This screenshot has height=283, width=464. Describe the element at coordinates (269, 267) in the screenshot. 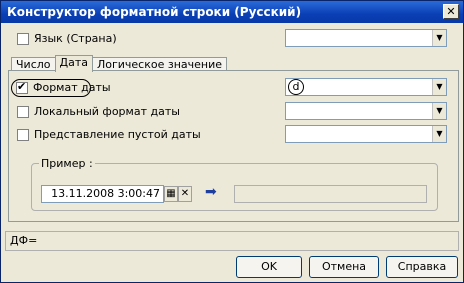

I see `ok-button: OK` at that location.